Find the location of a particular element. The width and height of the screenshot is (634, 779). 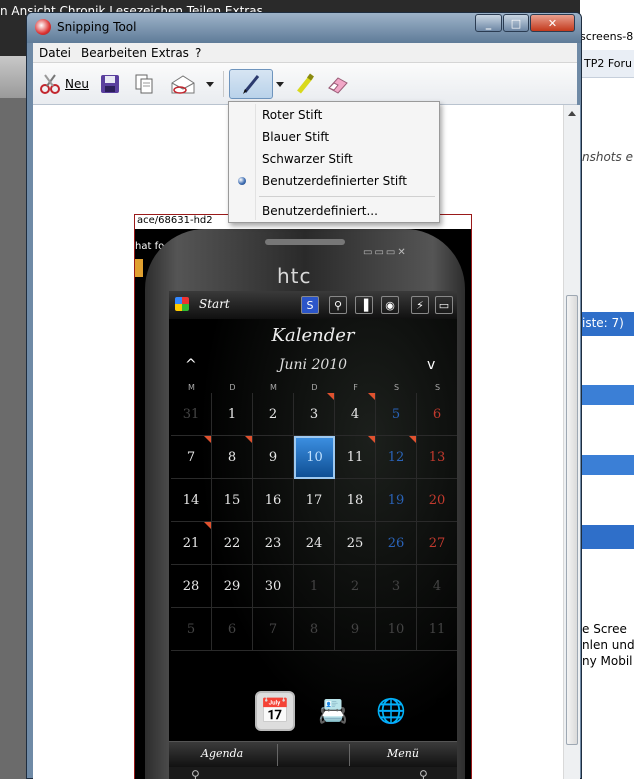

background-right-tab: TP2 Foru is located at coordinates (607, 64).